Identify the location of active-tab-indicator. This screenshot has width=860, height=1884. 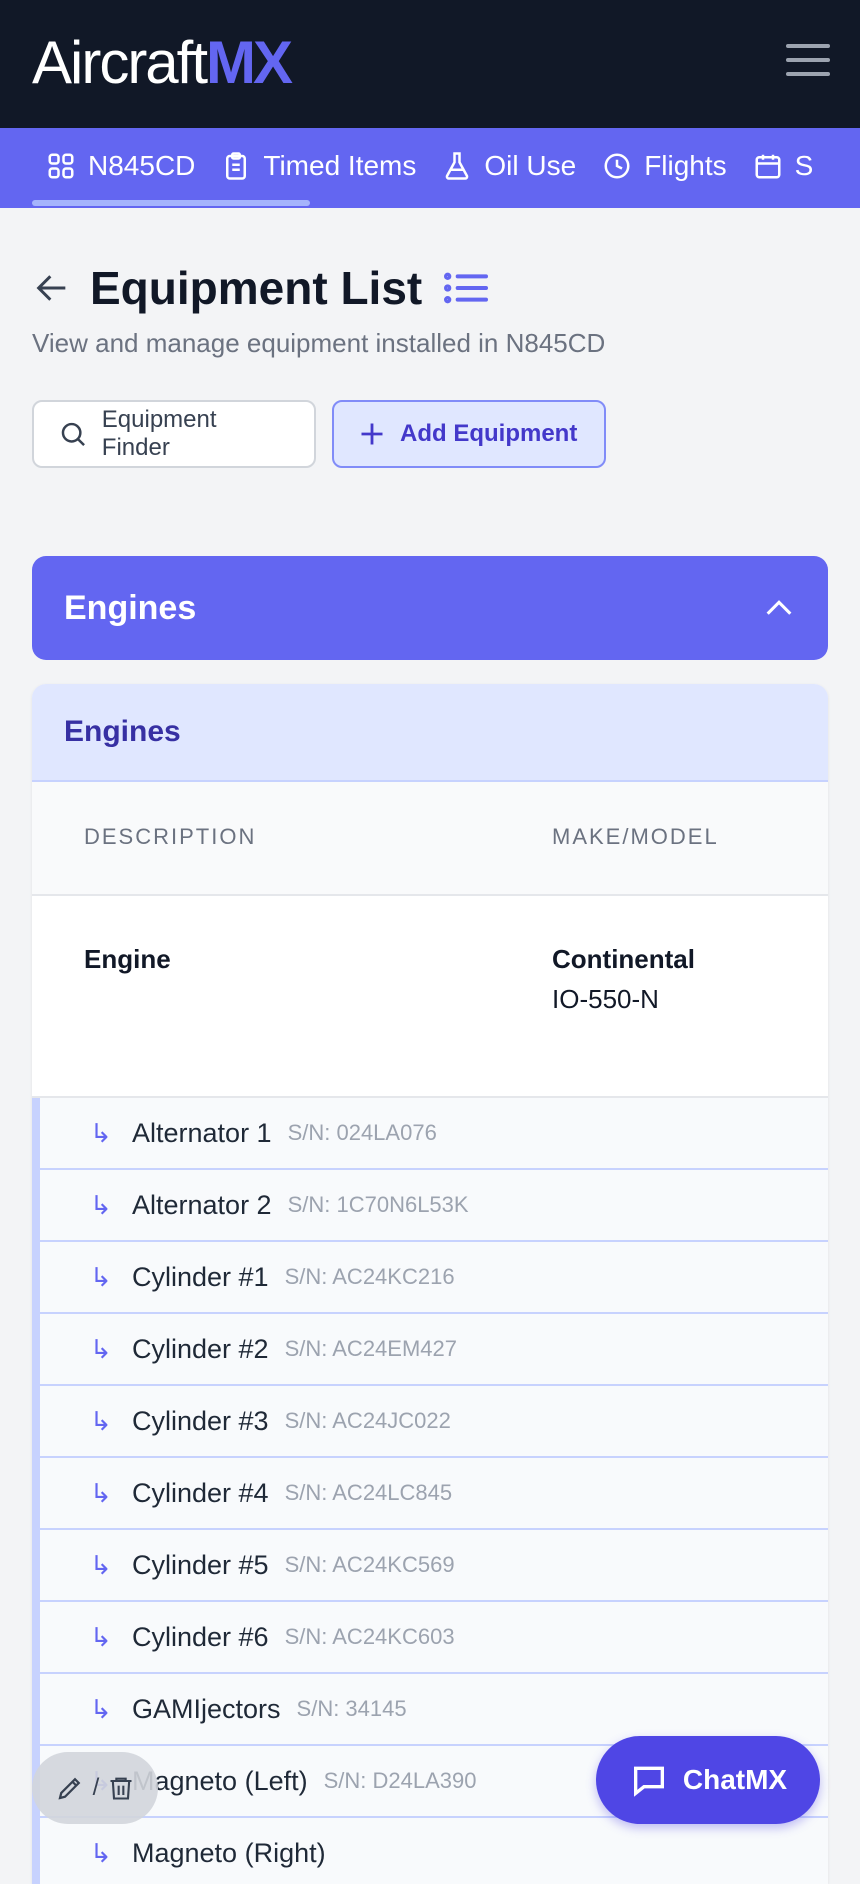
(171, 203).